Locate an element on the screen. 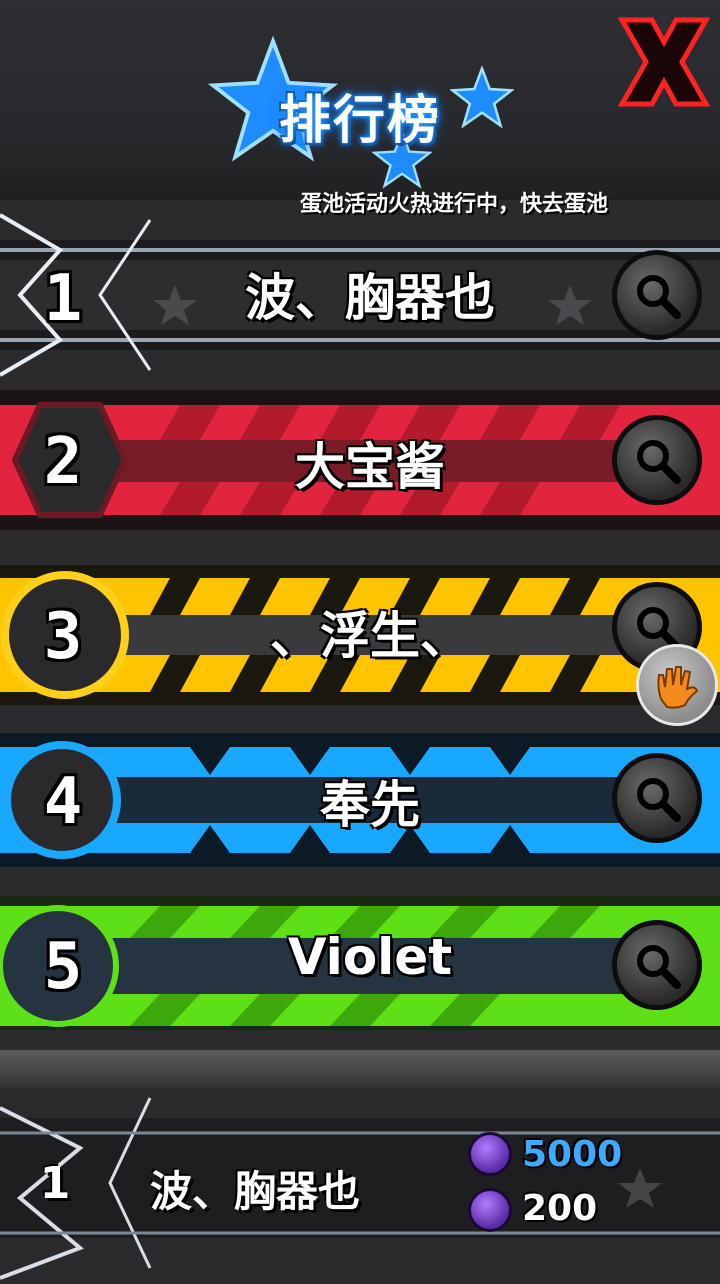 The width and height of the screenshot is (720, 1284). player-name: 奉先 is located at coordinates (370, 805).